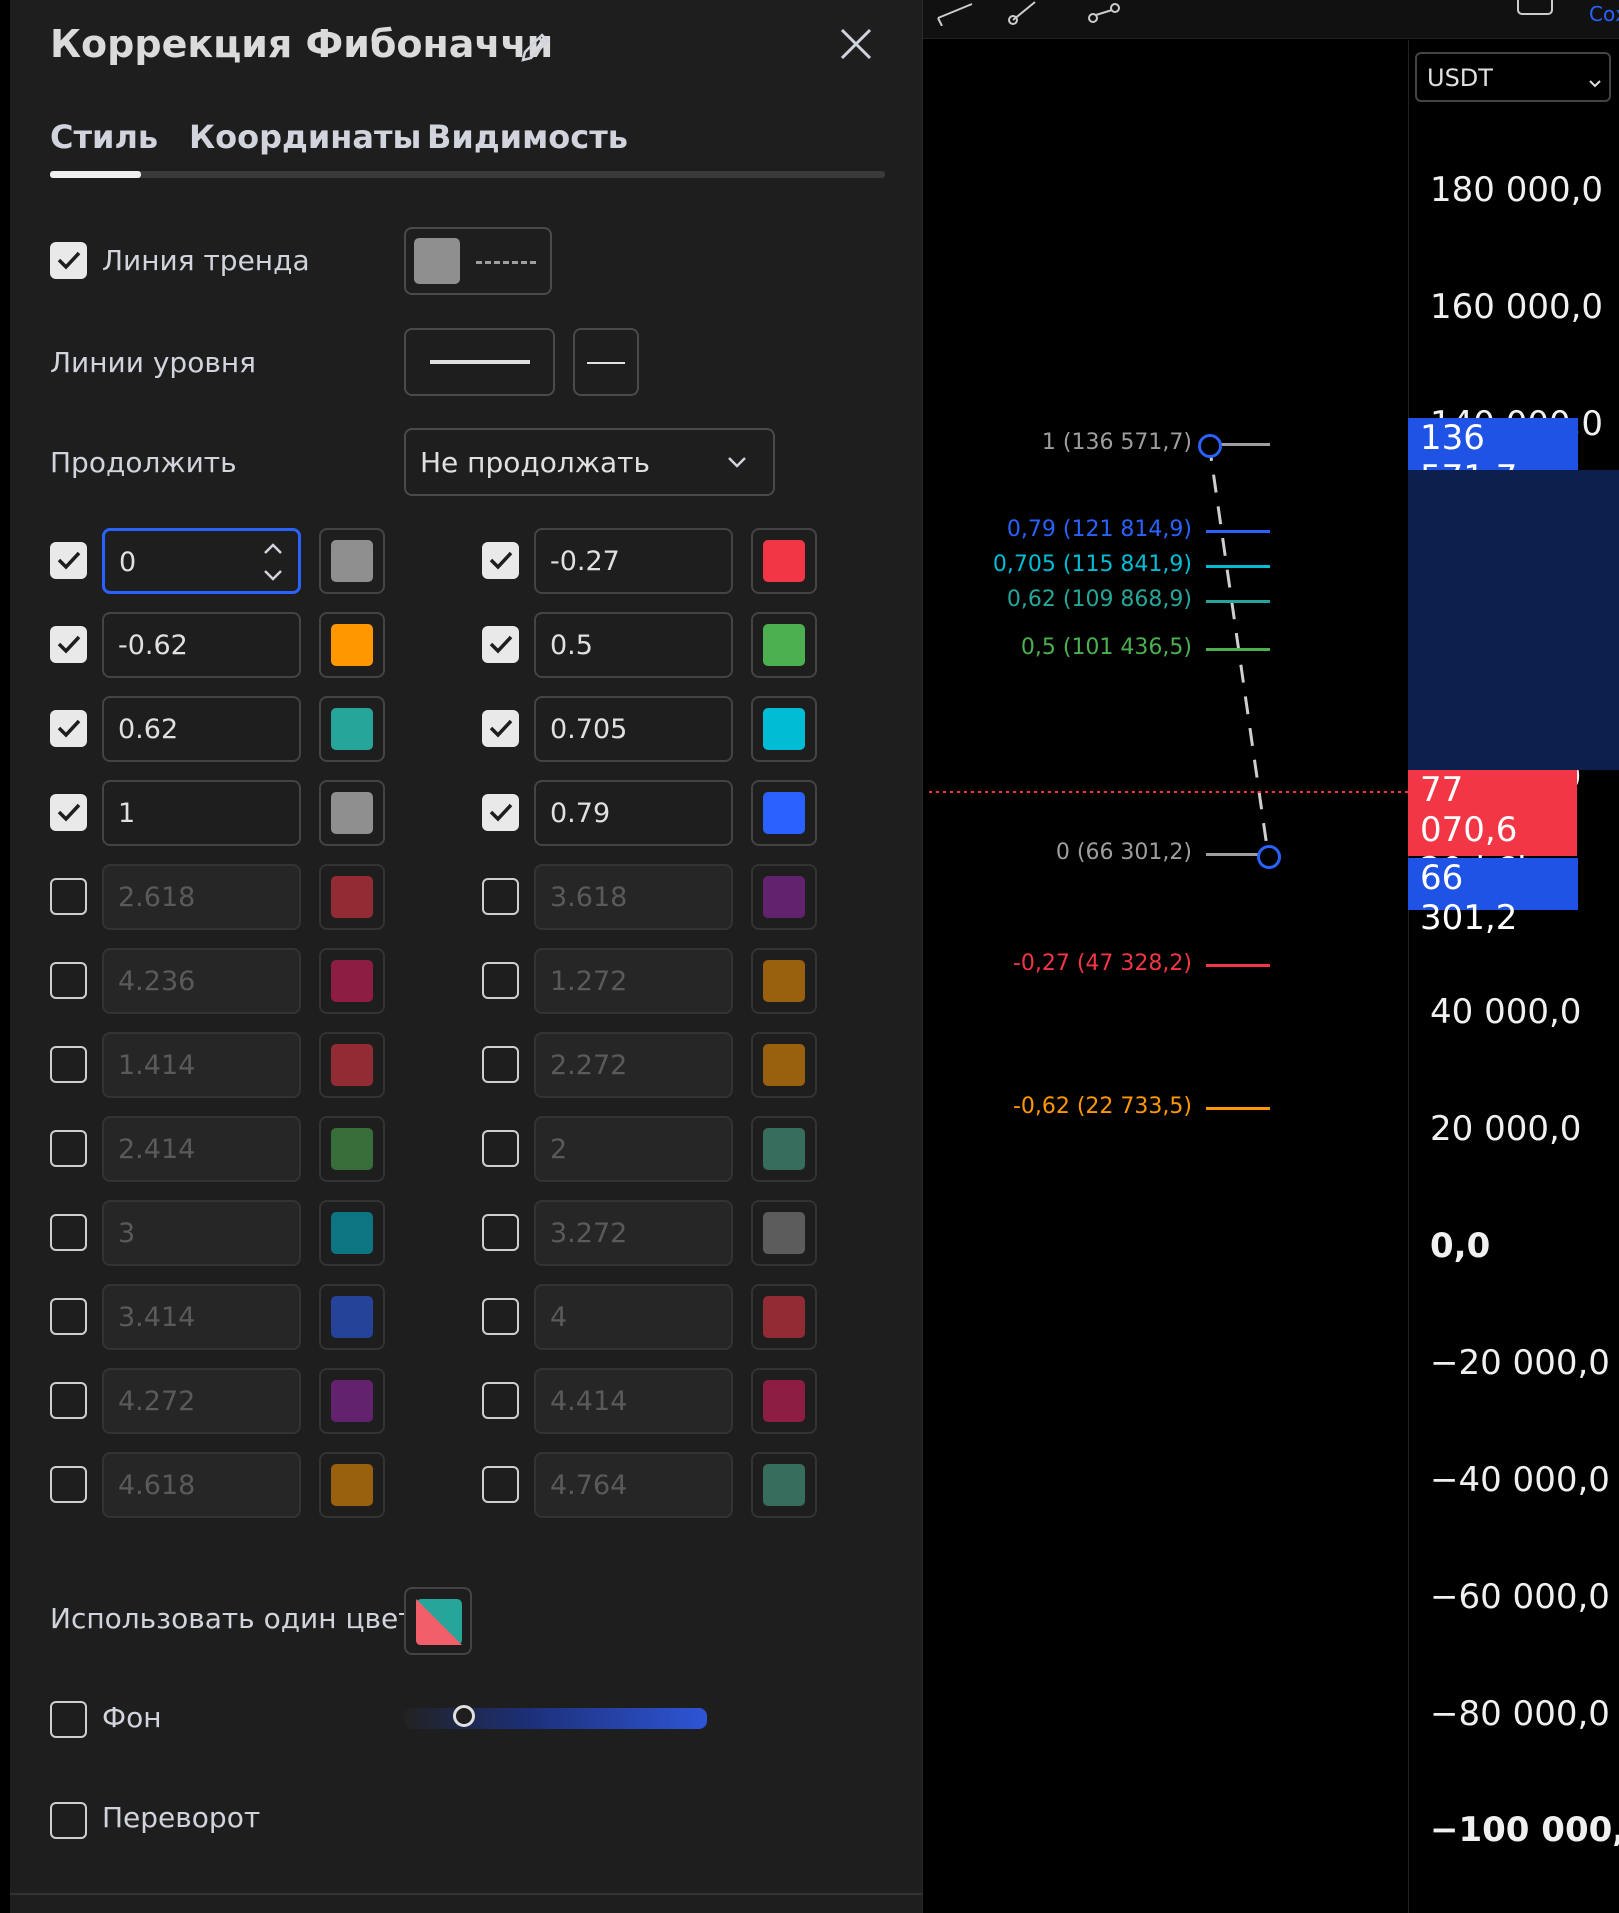 The height and width of the screenshot is (1913, 1619). What do you see at coordinates (201, 729) in the screenshot?
I see `level-value-input: 0.62` at bounding box center [201, 729].